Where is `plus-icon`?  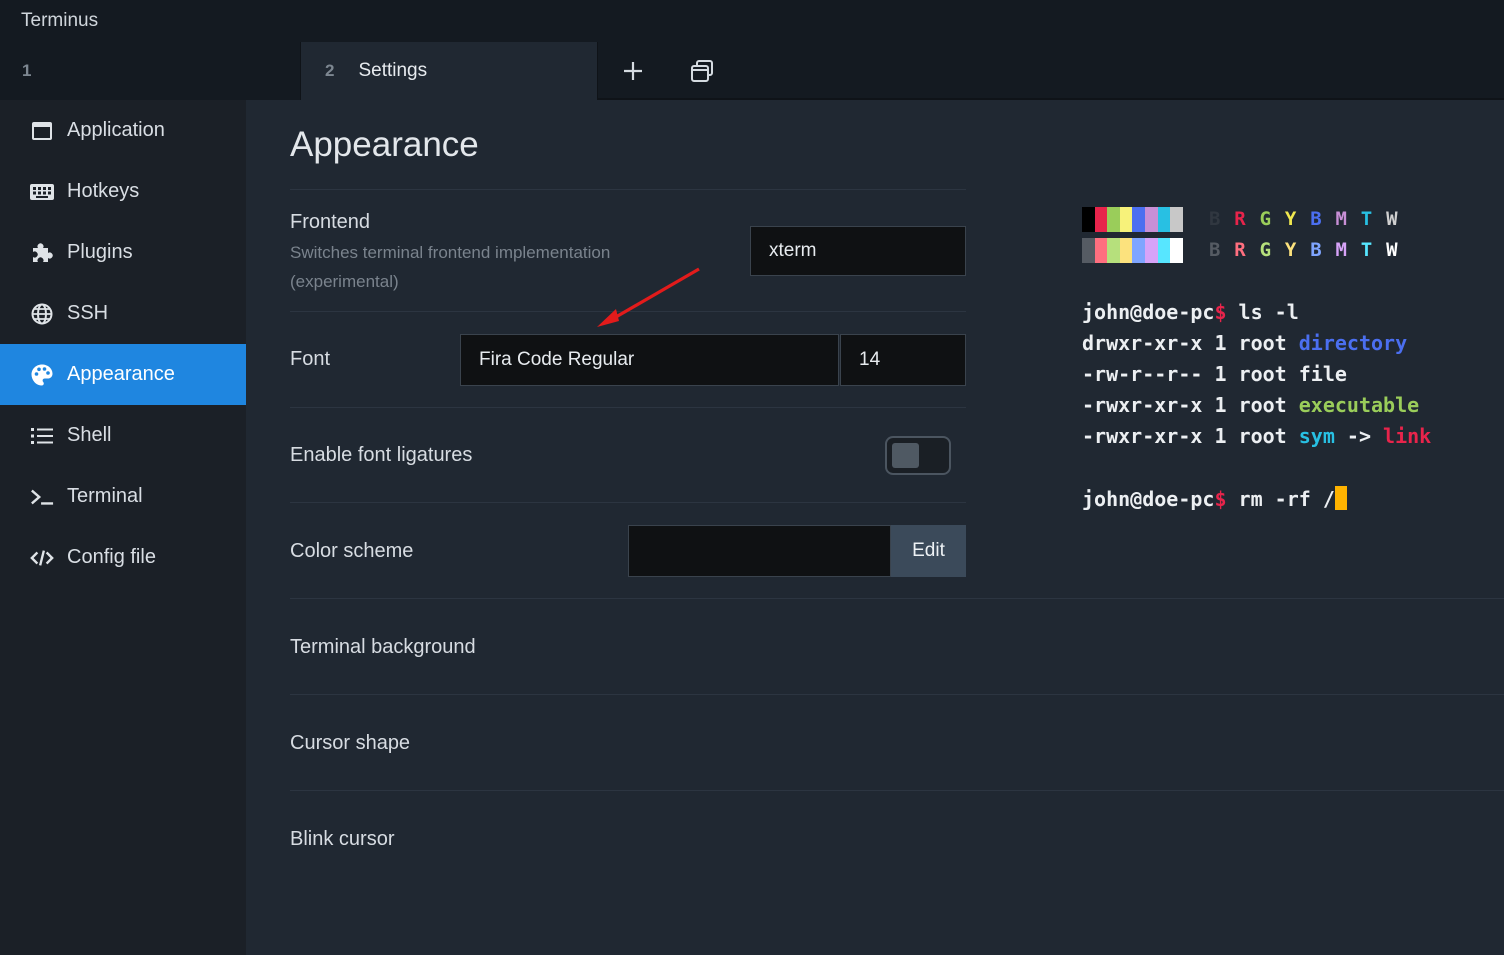
plus-icon is located at coordinates (633, 71).